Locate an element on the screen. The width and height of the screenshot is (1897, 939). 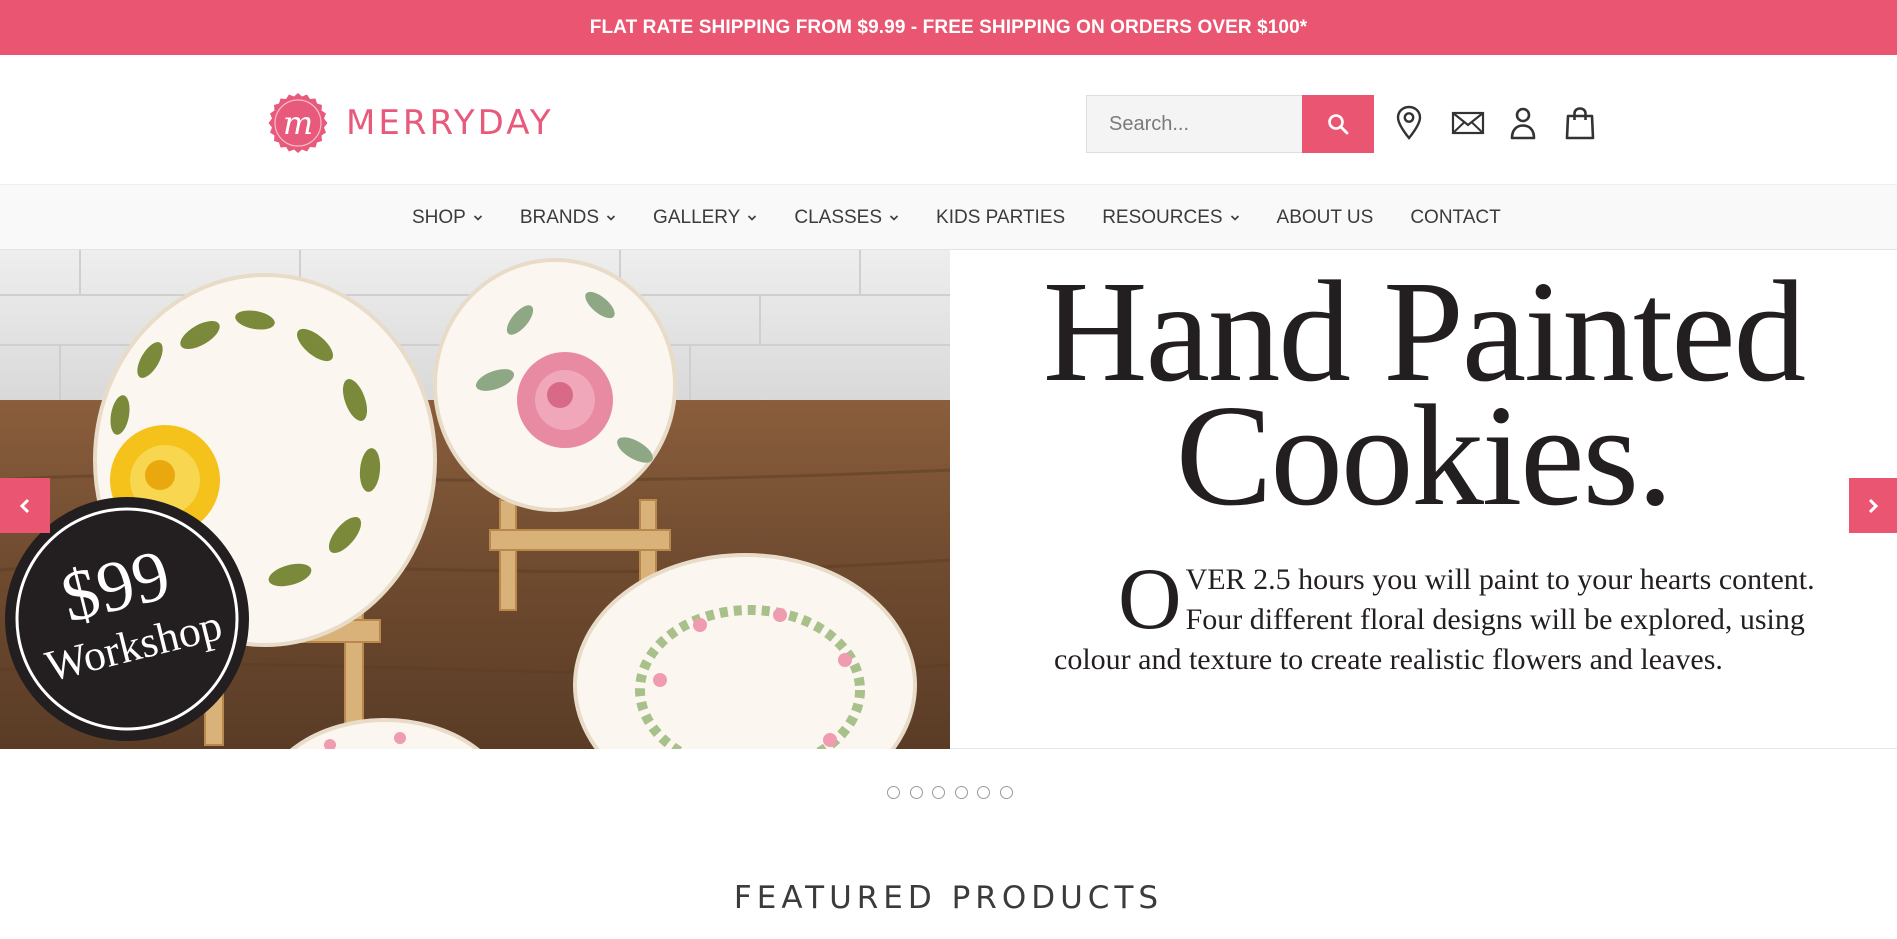
store-locator-button is located at coordinates (1409, 123).